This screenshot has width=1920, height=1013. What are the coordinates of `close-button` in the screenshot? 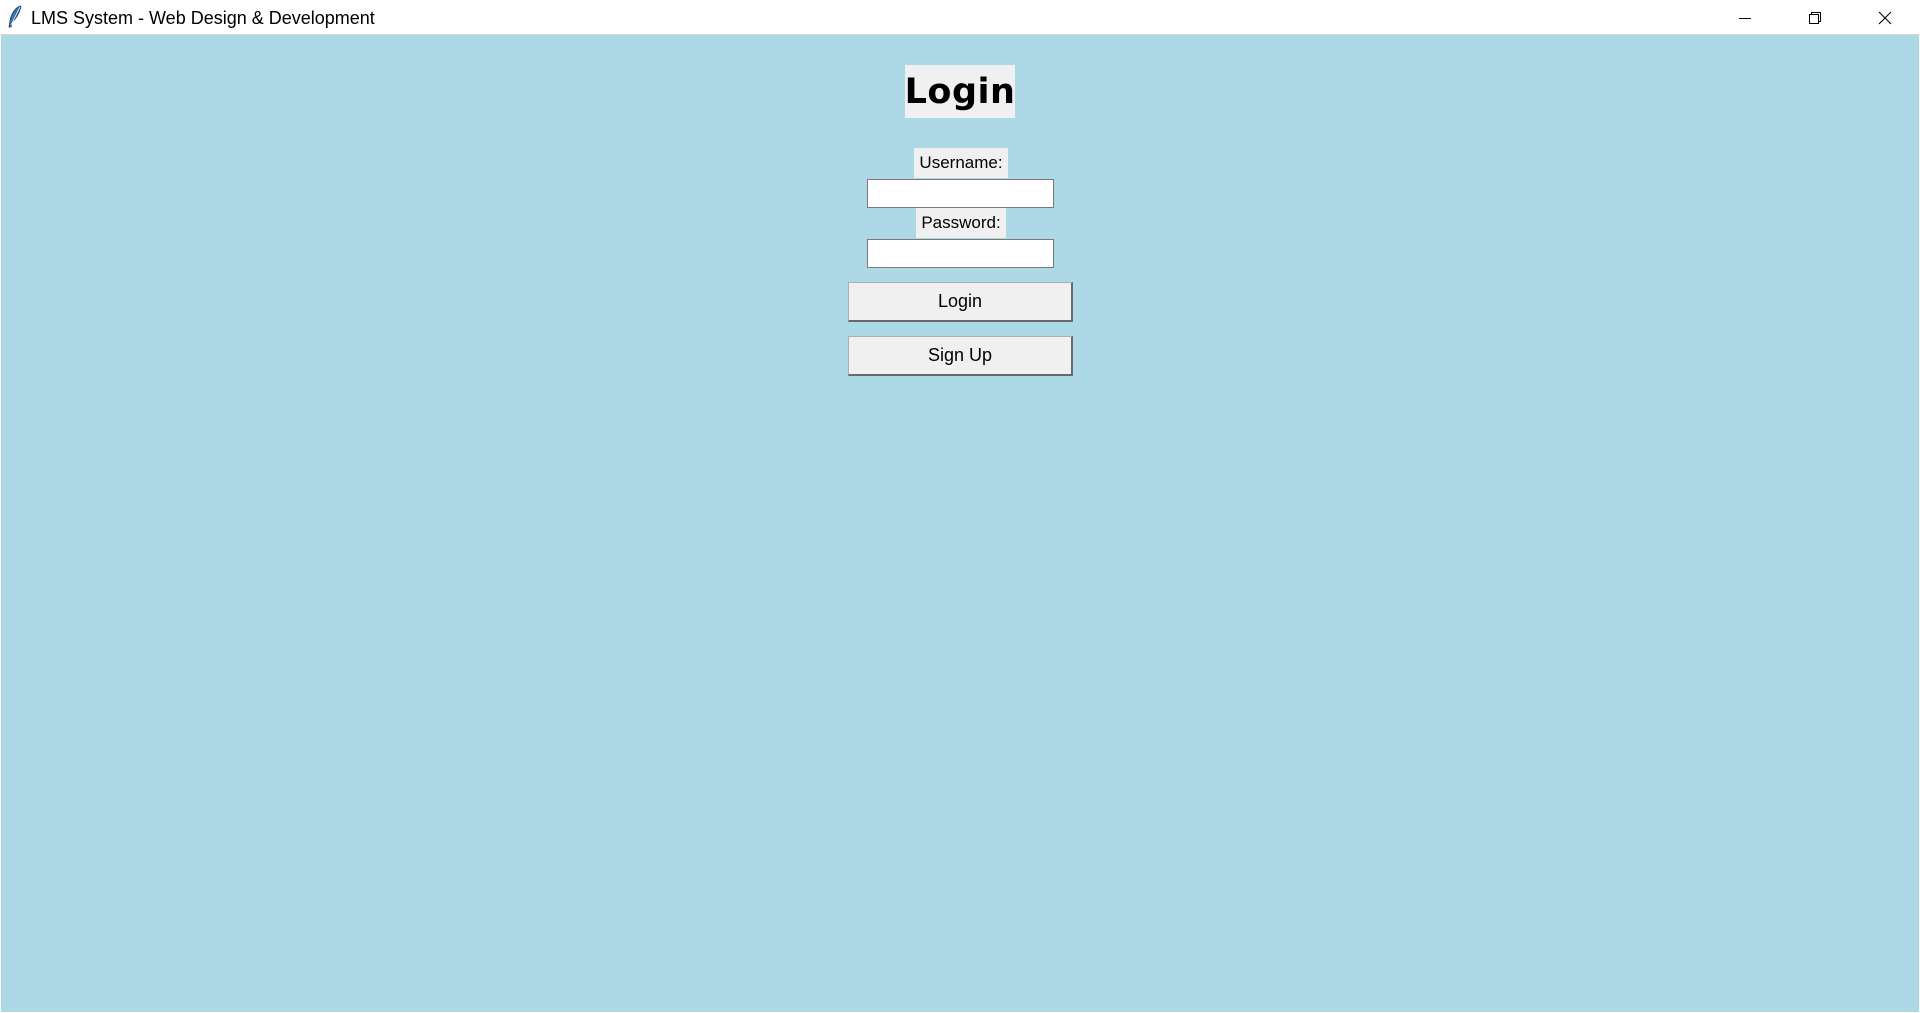 It's located at (1885, 17).